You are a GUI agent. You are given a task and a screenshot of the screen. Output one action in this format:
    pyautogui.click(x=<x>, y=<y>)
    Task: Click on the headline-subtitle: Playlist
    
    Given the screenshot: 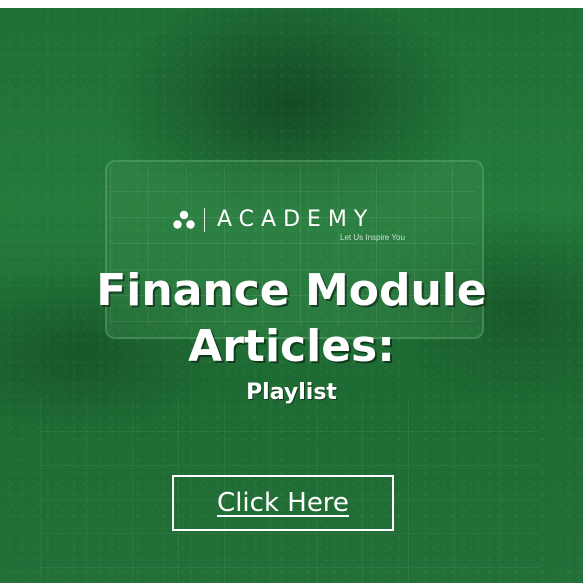 What is the action you would take?
    pyautogui.click(x=291, y=392)
    